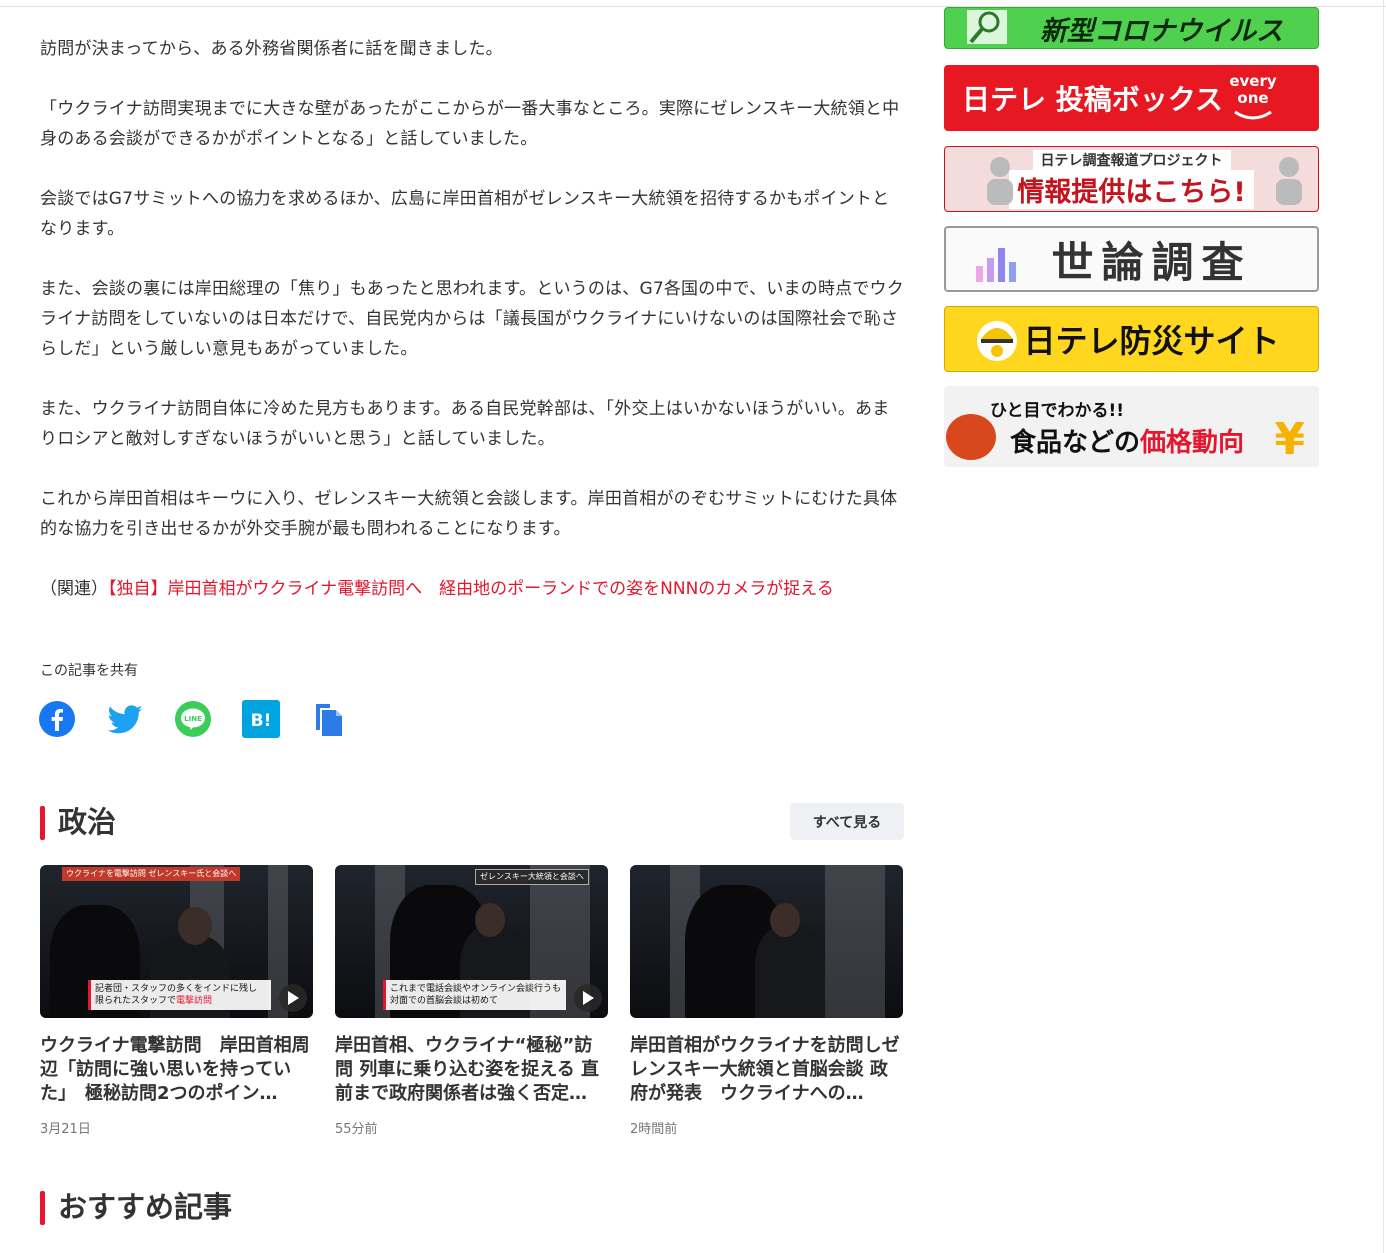  Describe the element at coordinates (194, 1001) in the screenshot. I see `caption-highlight: 電撃訪問` at that location.